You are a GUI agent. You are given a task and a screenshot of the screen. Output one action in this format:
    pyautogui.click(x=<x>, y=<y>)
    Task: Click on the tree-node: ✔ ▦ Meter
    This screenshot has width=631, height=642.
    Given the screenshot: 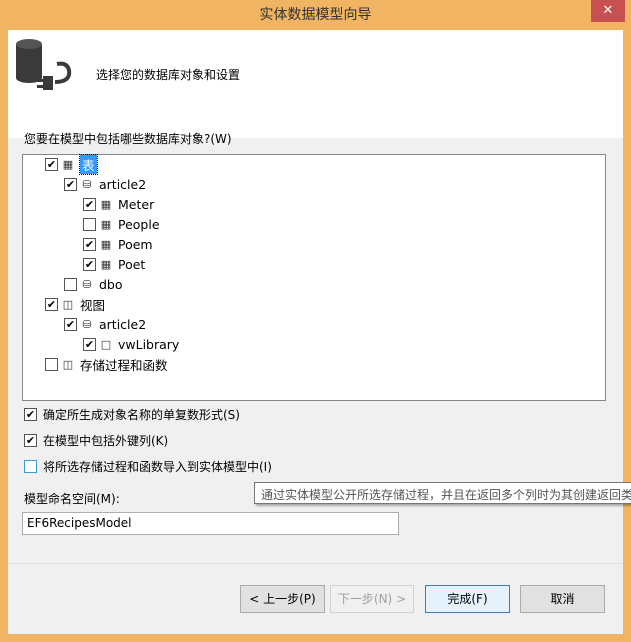 What is the action you would take?
    pyautogui.click(x=118, y=204)
    